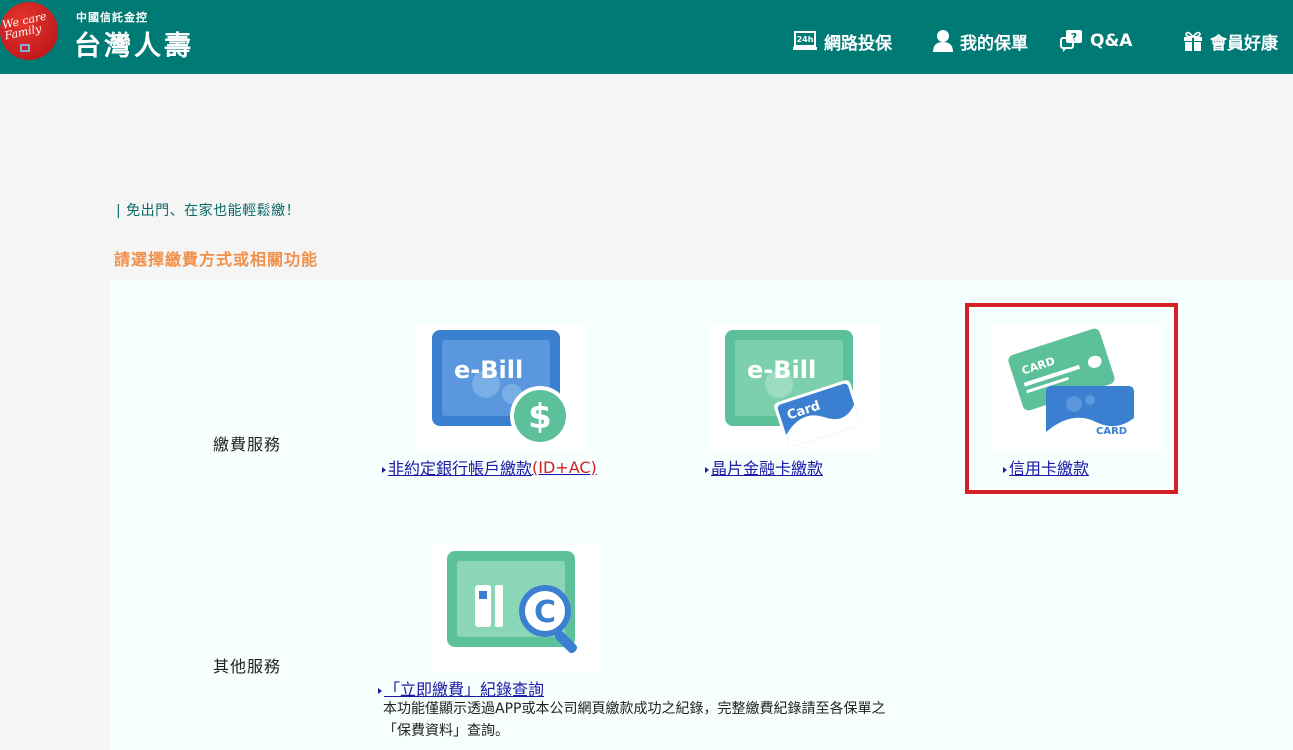 This screenshot has height=750, width=1293. What do you see at coordinates (512, 602) in the screenshot?
I see `record-search-graphic: C` at bounding box center [512, 602].